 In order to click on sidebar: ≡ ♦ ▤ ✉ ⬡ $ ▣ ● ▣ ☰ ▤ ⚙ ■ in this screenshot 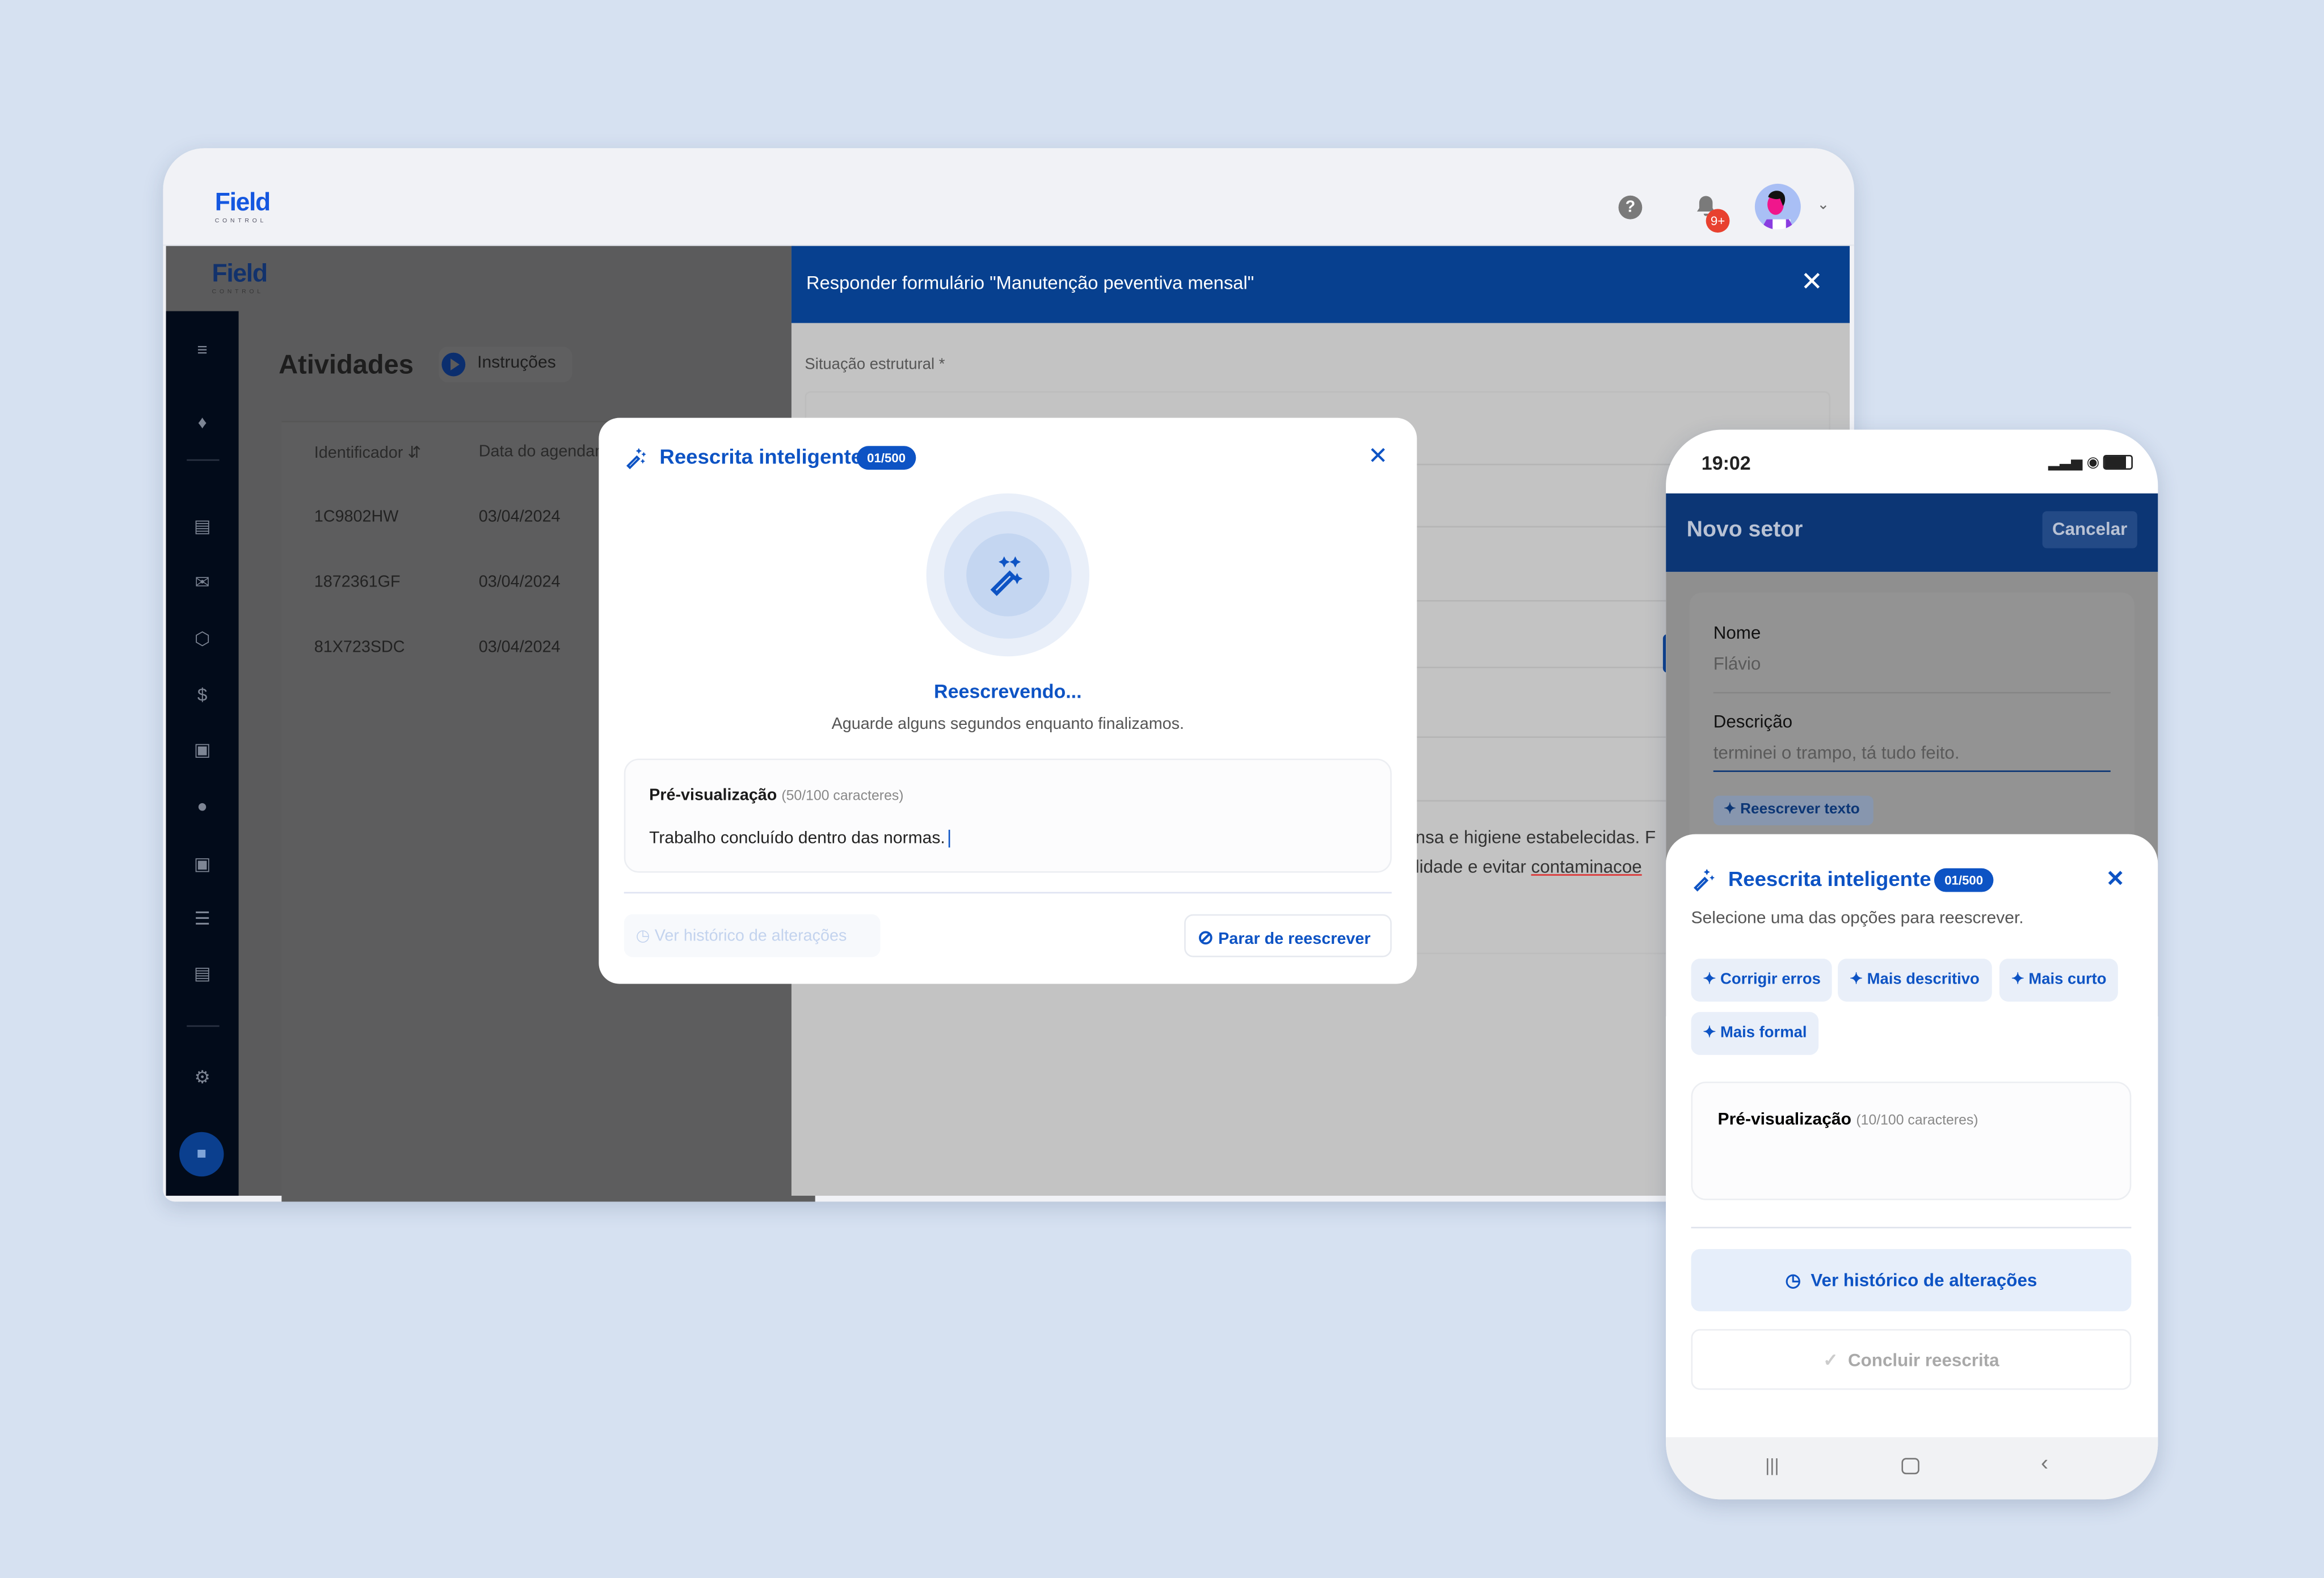, I will do `click(203, 753)`.